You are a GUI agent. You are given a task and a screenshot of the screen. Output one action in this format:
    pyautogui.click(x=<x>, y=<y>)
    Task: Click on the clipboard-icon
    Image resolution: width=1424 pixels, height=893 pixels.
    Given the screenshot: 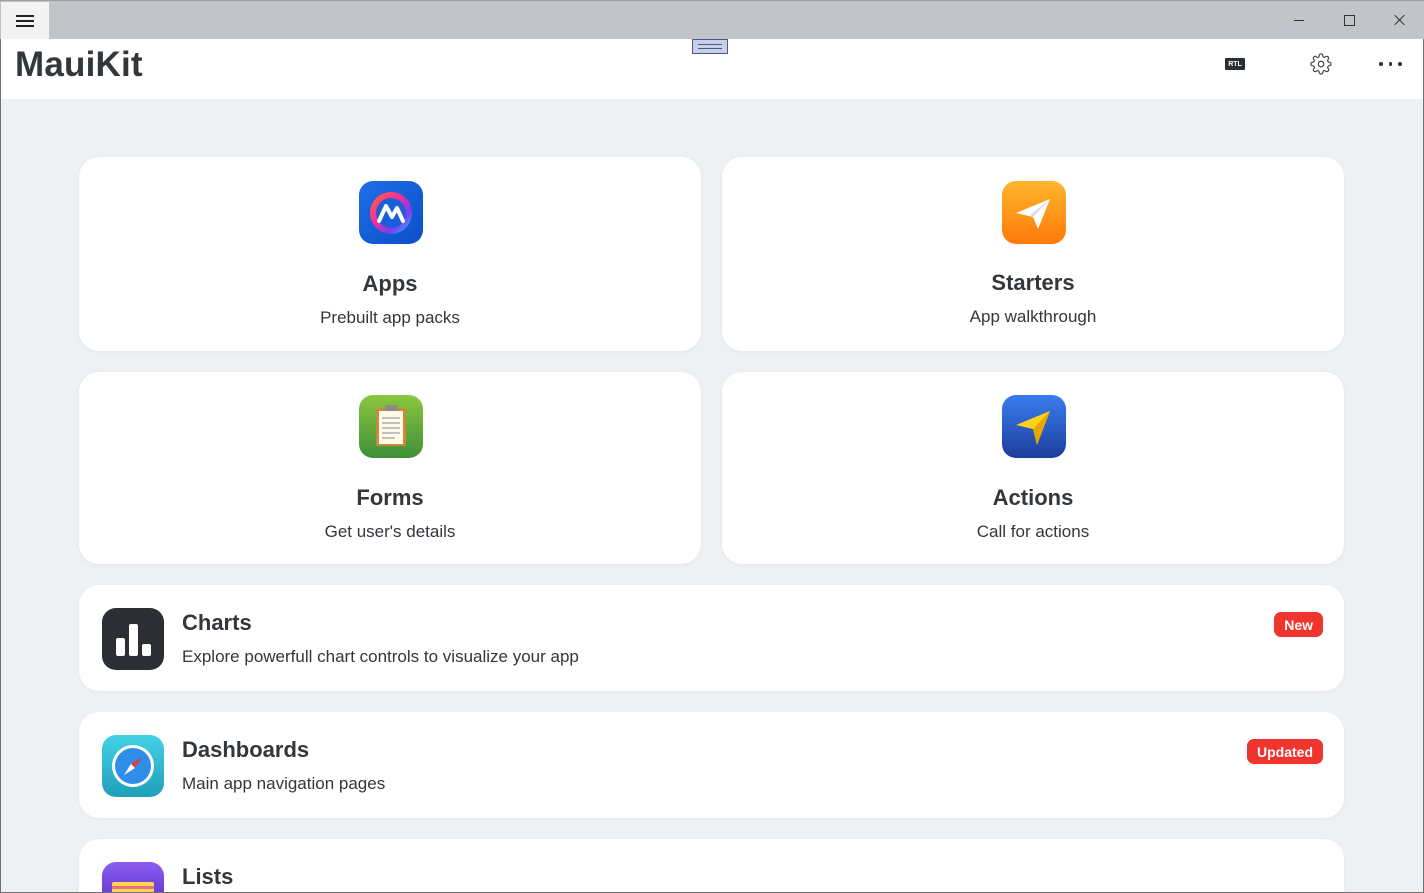 What is the action you would take?
    pyautogui.click(x=391, y=426)
    